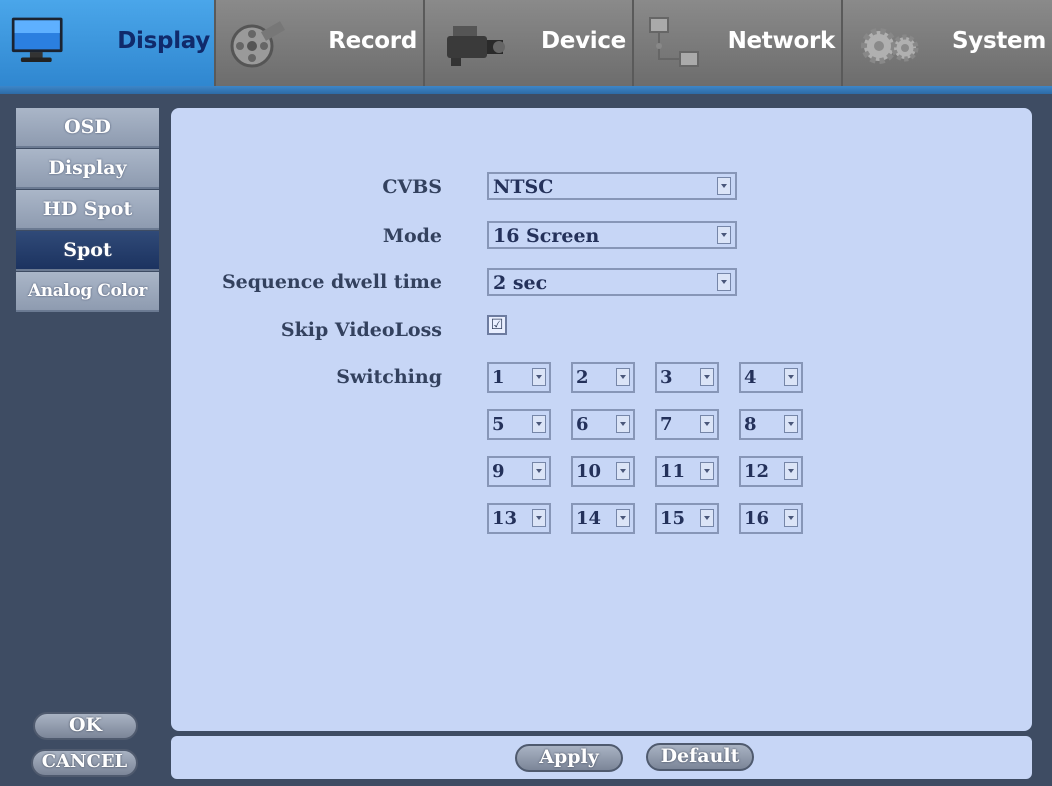 Image resolution: width=1052 pixels, height=786 pixels. What do you see at coordinates (546, 236) in the screenshot?
I see `mode-value: 16 Screen` at bounding box center [546, 236].